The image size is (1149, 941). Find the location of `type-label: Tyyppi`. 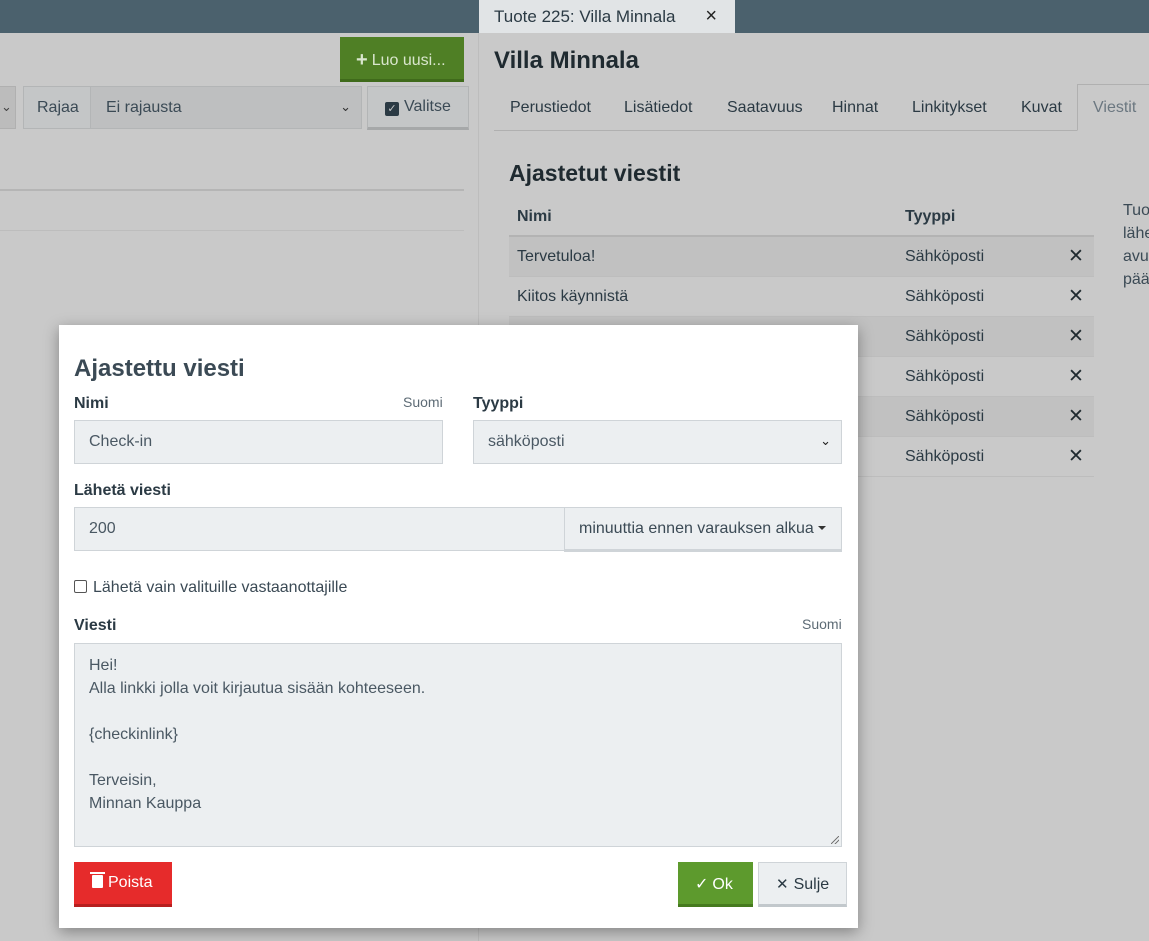

type-label: Tyyppi is located at coordinates (498, 403).